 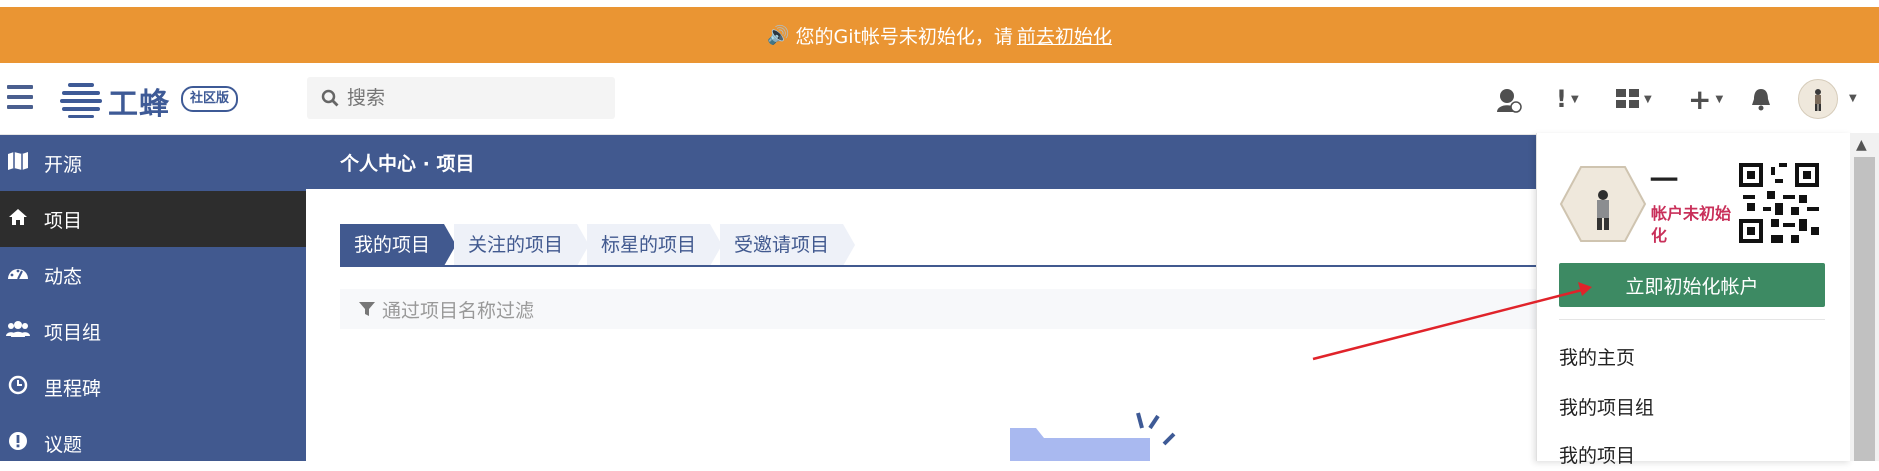 I want to click on map-icon, so click(x=18, y=163).